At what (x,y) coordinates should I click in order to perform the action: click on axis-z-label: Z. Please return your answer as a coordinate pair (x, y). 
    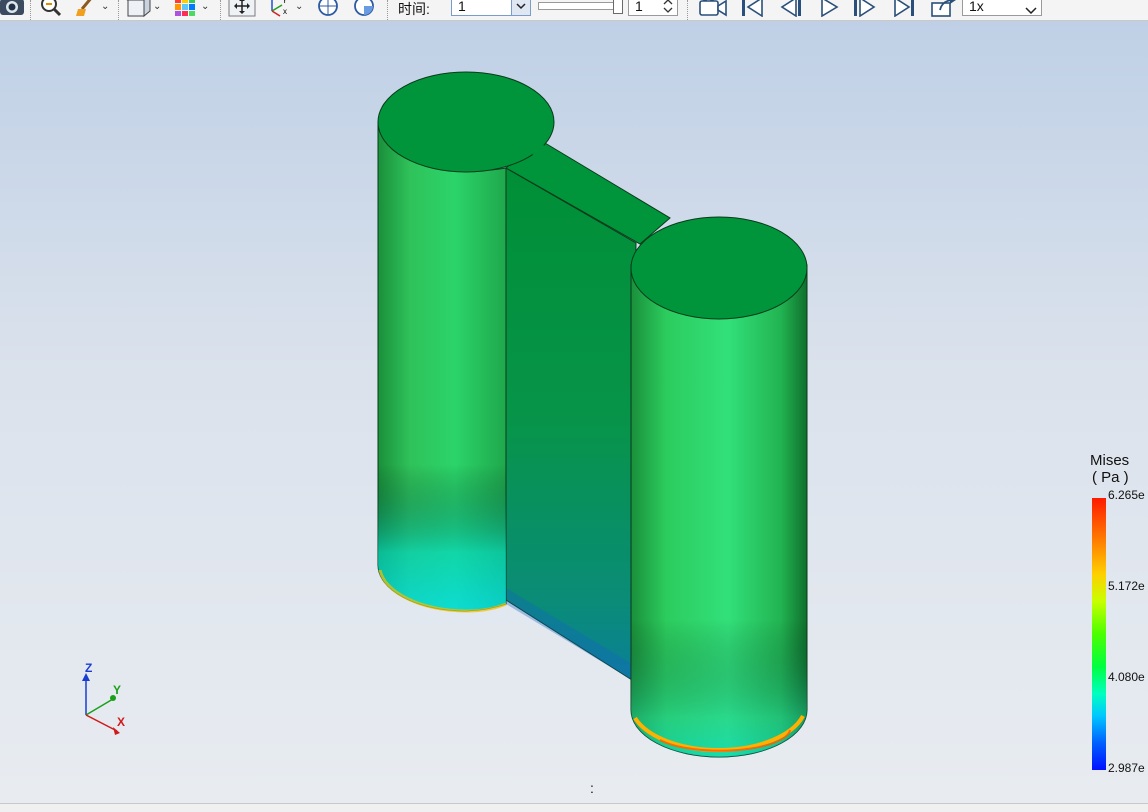
    Looking at the image, I should click on (88, 668).